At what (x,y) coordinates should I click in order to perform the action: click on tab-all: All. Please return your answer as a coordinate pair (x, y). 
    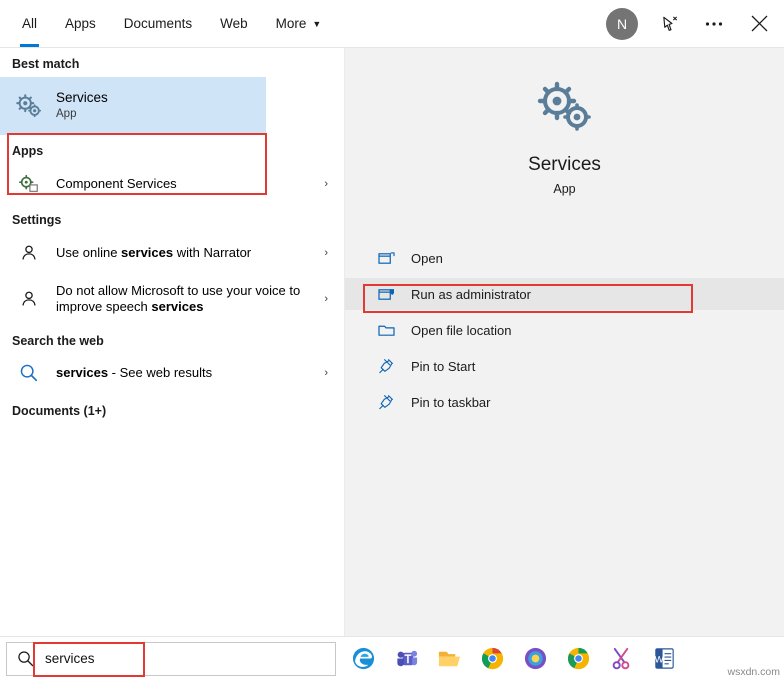
    Looking at the image, I should click on (29, 23).